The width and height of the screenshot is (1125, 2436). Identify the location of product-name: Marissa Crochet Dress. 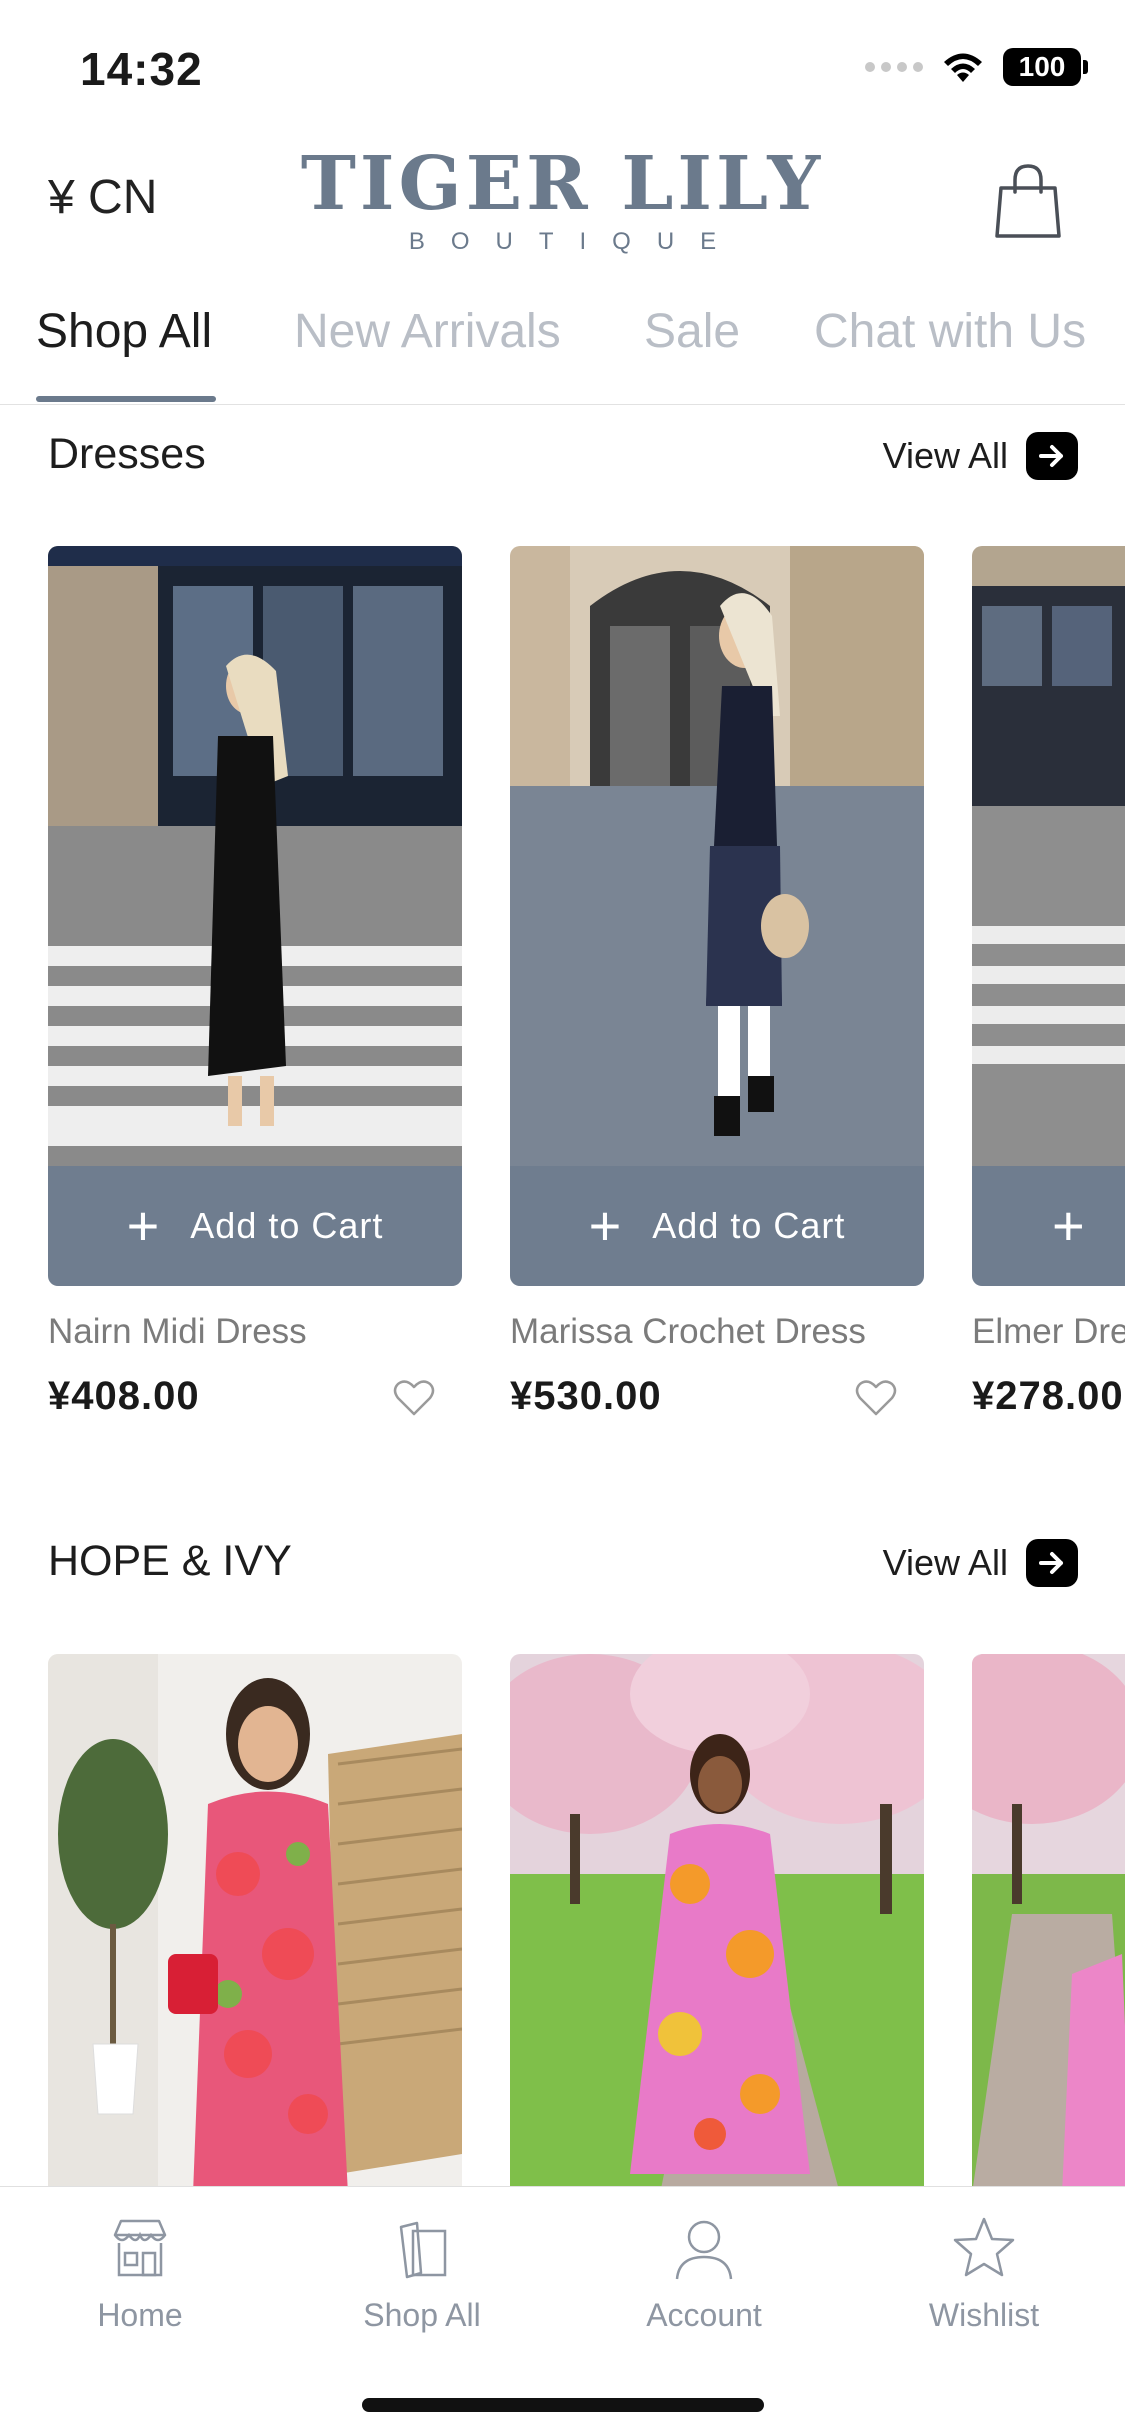
(717, 1332).